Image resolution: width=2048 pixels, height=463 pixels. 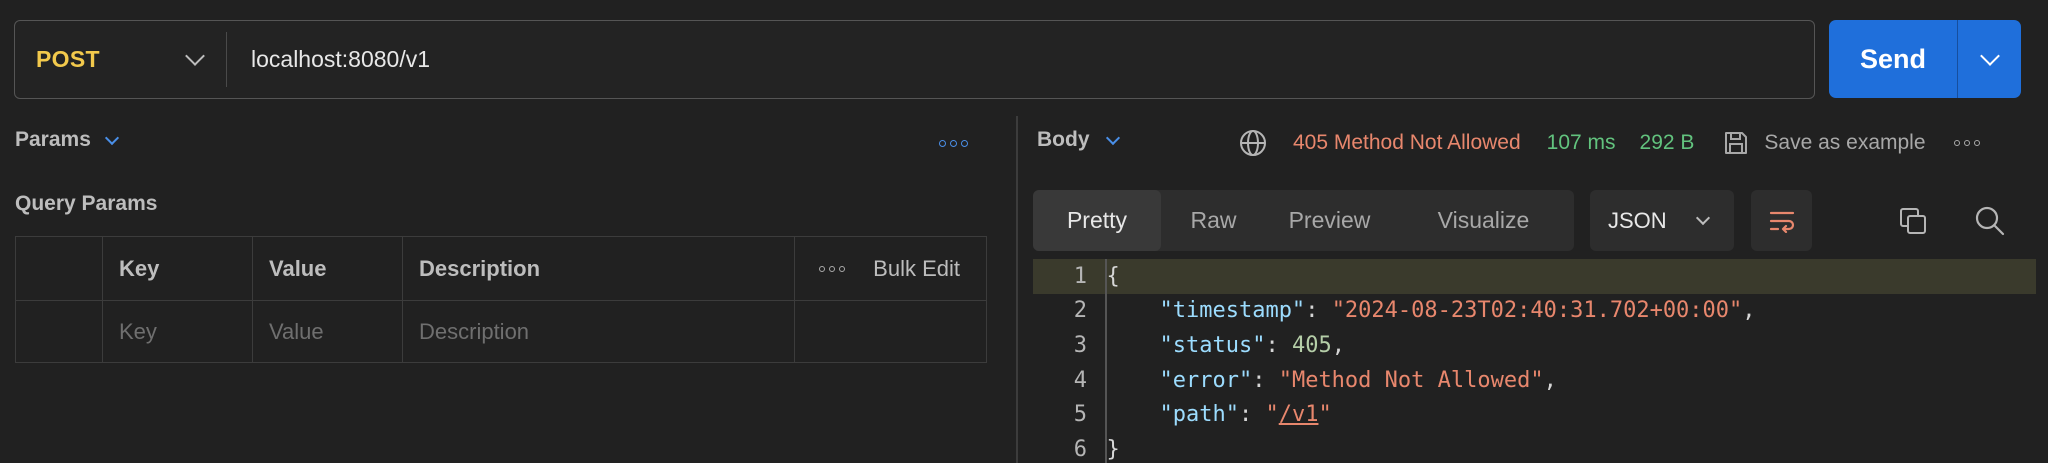 What do you see at coordinates (53, 139) in the screenshot?
I see `params-tab-label: Params` at bounding box center [53, 139].